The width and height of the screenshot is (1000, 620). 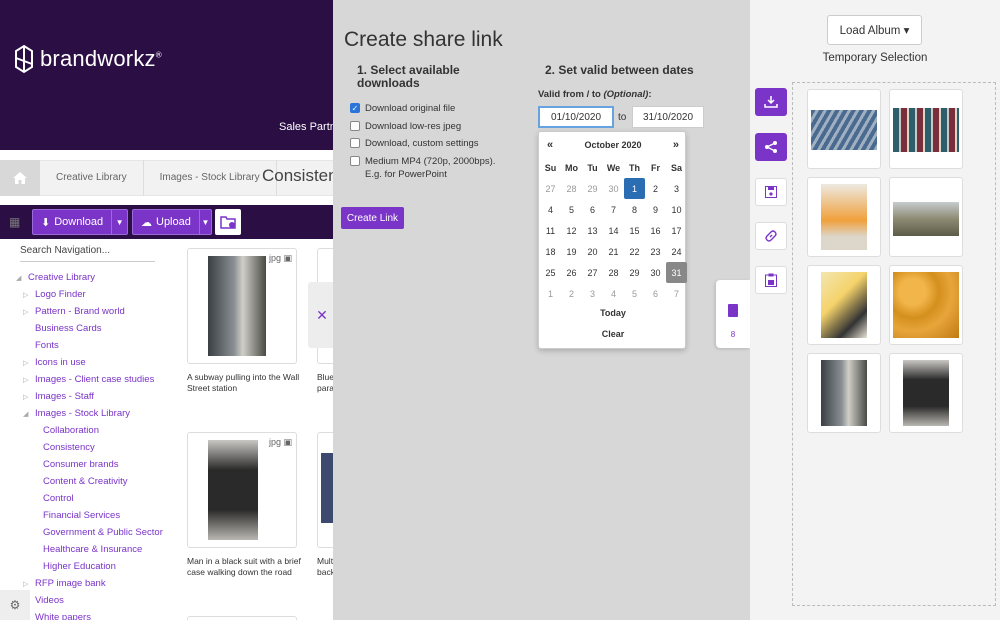 What do you see at coordinates (771, 102) in the screenshot?
I see `download-tray-icon` at bounding box center [771, 102].